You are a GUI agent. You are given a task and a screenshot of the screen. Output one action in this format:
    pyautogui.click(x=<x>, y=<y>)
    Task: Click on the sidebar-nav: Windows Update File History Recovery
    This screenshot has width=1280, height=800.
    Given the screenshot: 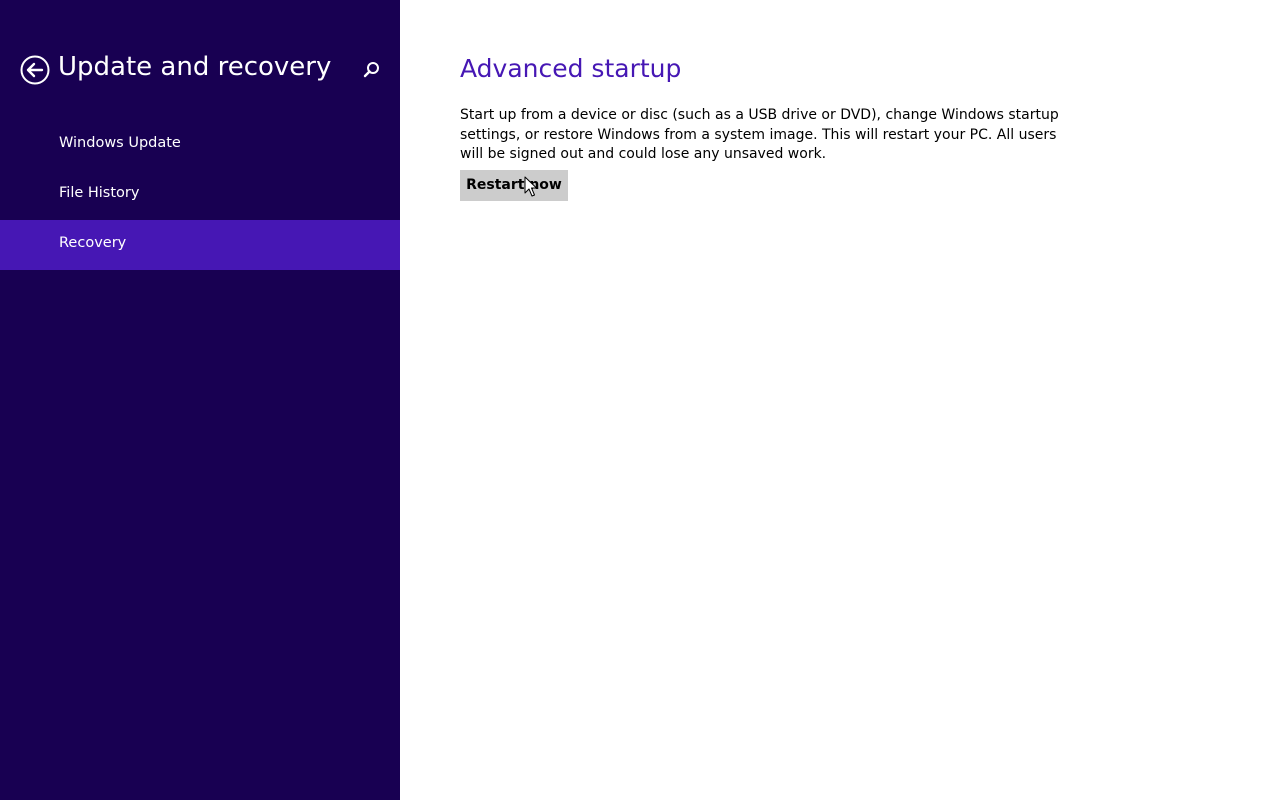 What is the action you would take?
    pyautogui.click(x=200, y=195)
    